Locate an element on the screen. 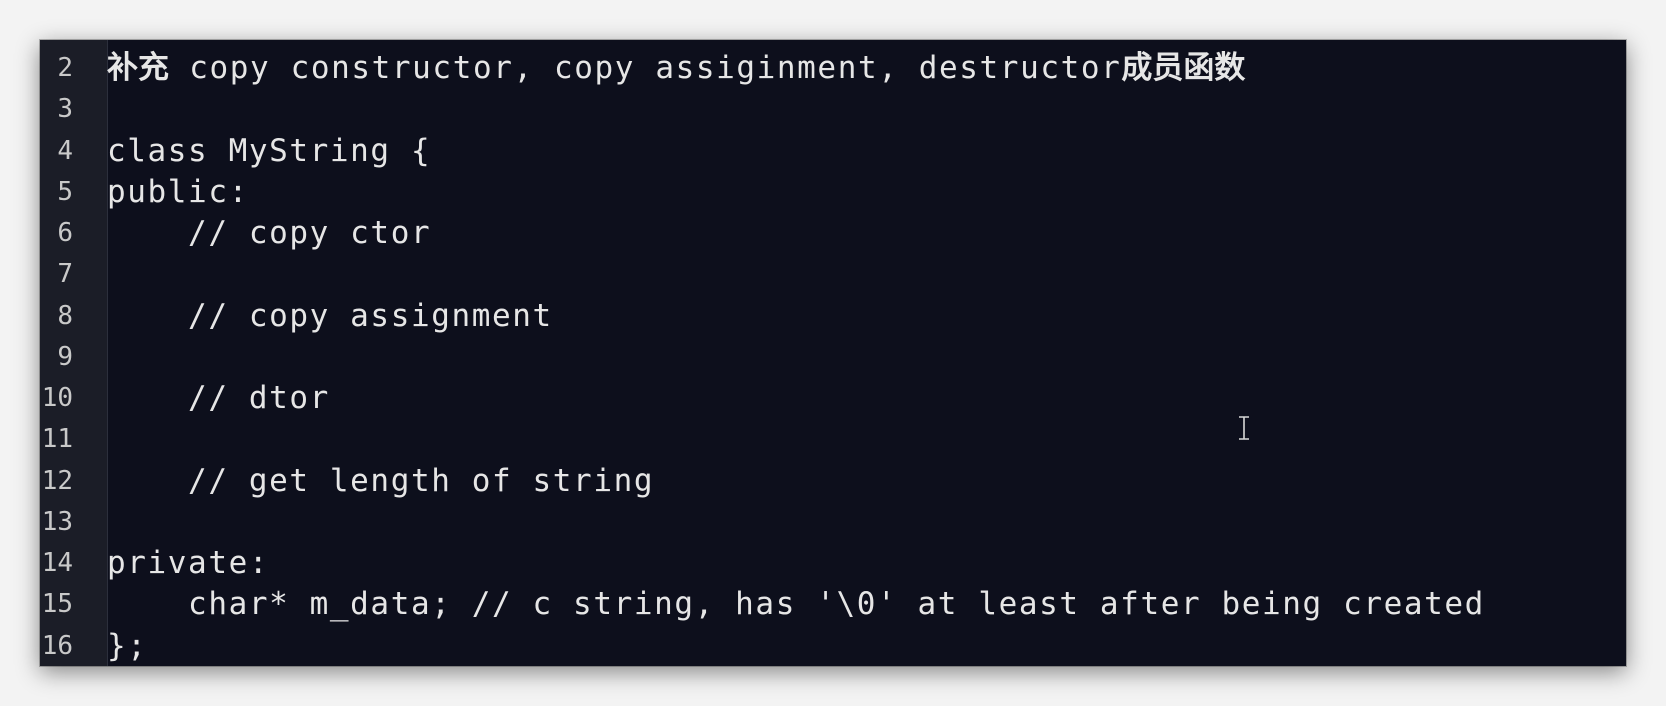 The height and width of the screenshot is (706, 1666). code-line: 16}; is located at coordinates (833, 646).